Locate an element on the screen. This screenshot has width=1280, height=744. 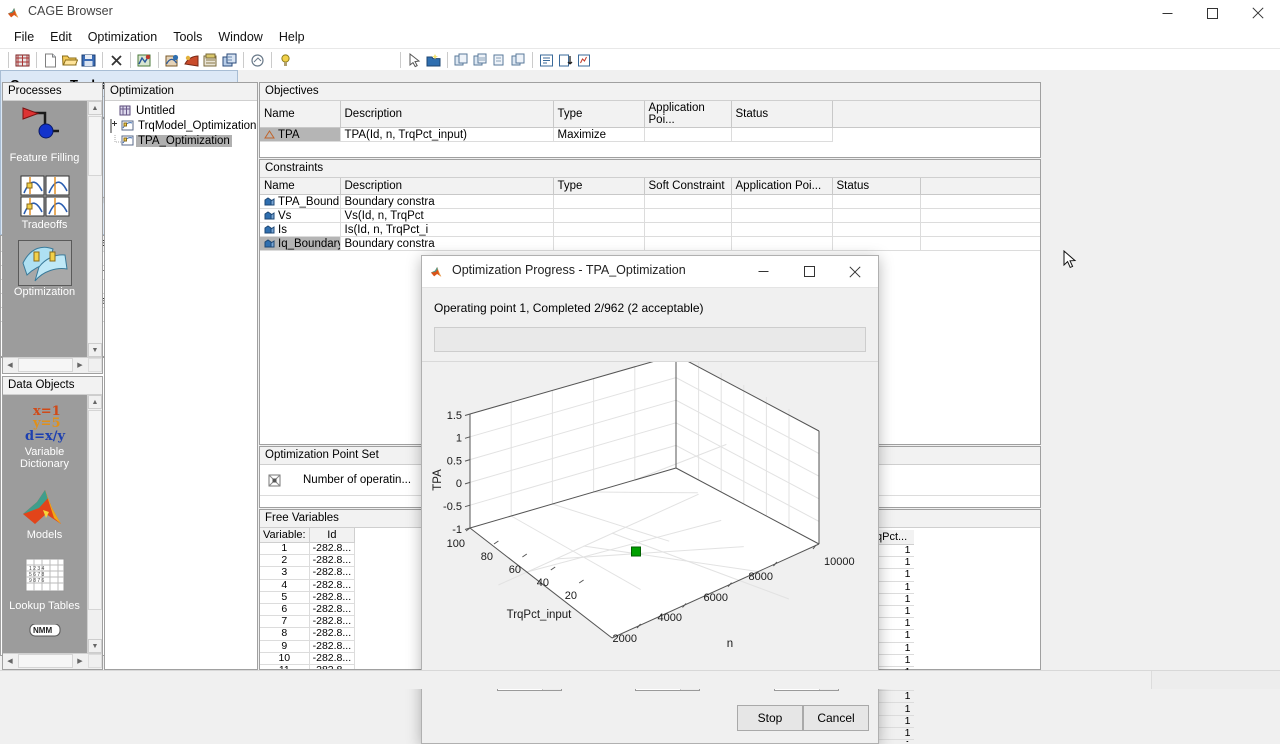
add-constraint-icon is located at coordinates (433, 60).